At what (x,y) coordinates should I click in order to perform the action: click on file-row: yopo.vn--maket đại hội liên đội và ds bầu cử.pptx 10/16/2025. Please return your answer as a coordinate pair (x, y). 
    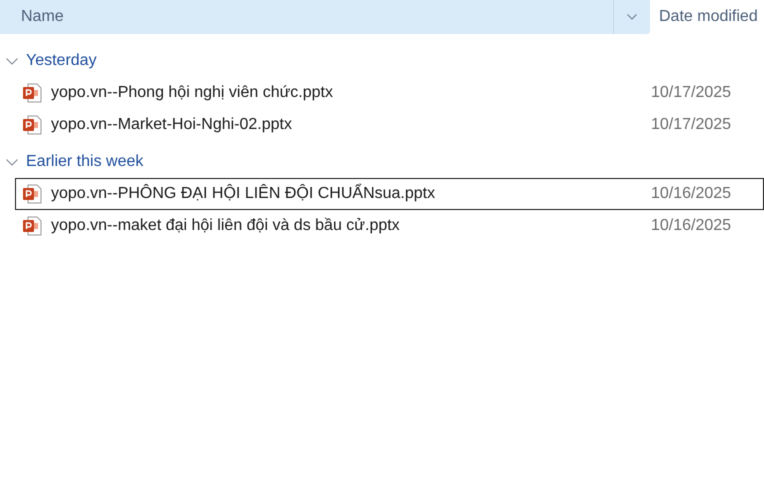
    Looking at the image, I should click on (389, 226).